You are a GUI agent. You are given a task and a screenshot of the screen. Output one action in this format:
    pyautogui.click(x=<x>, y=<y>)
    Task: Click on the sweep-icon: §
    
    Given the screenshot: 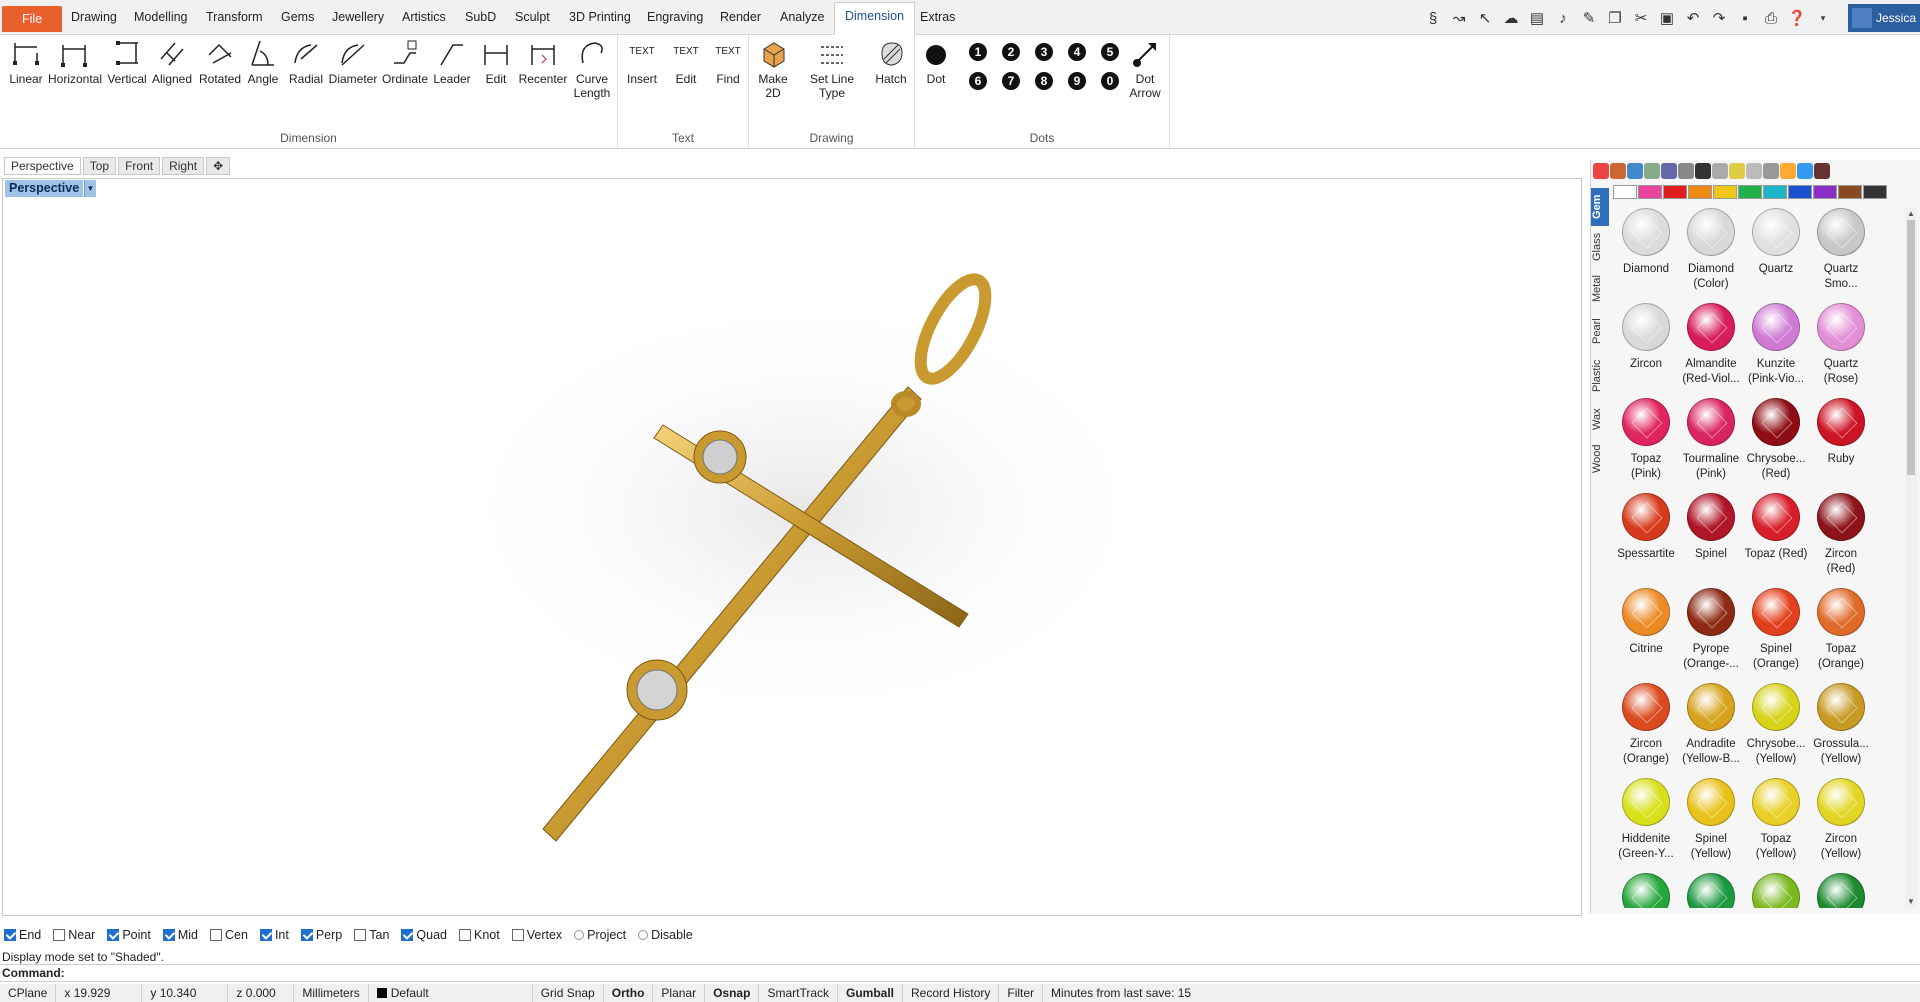 What is the action you would take?
    pyautogui.click(x=1433, y=18)
    